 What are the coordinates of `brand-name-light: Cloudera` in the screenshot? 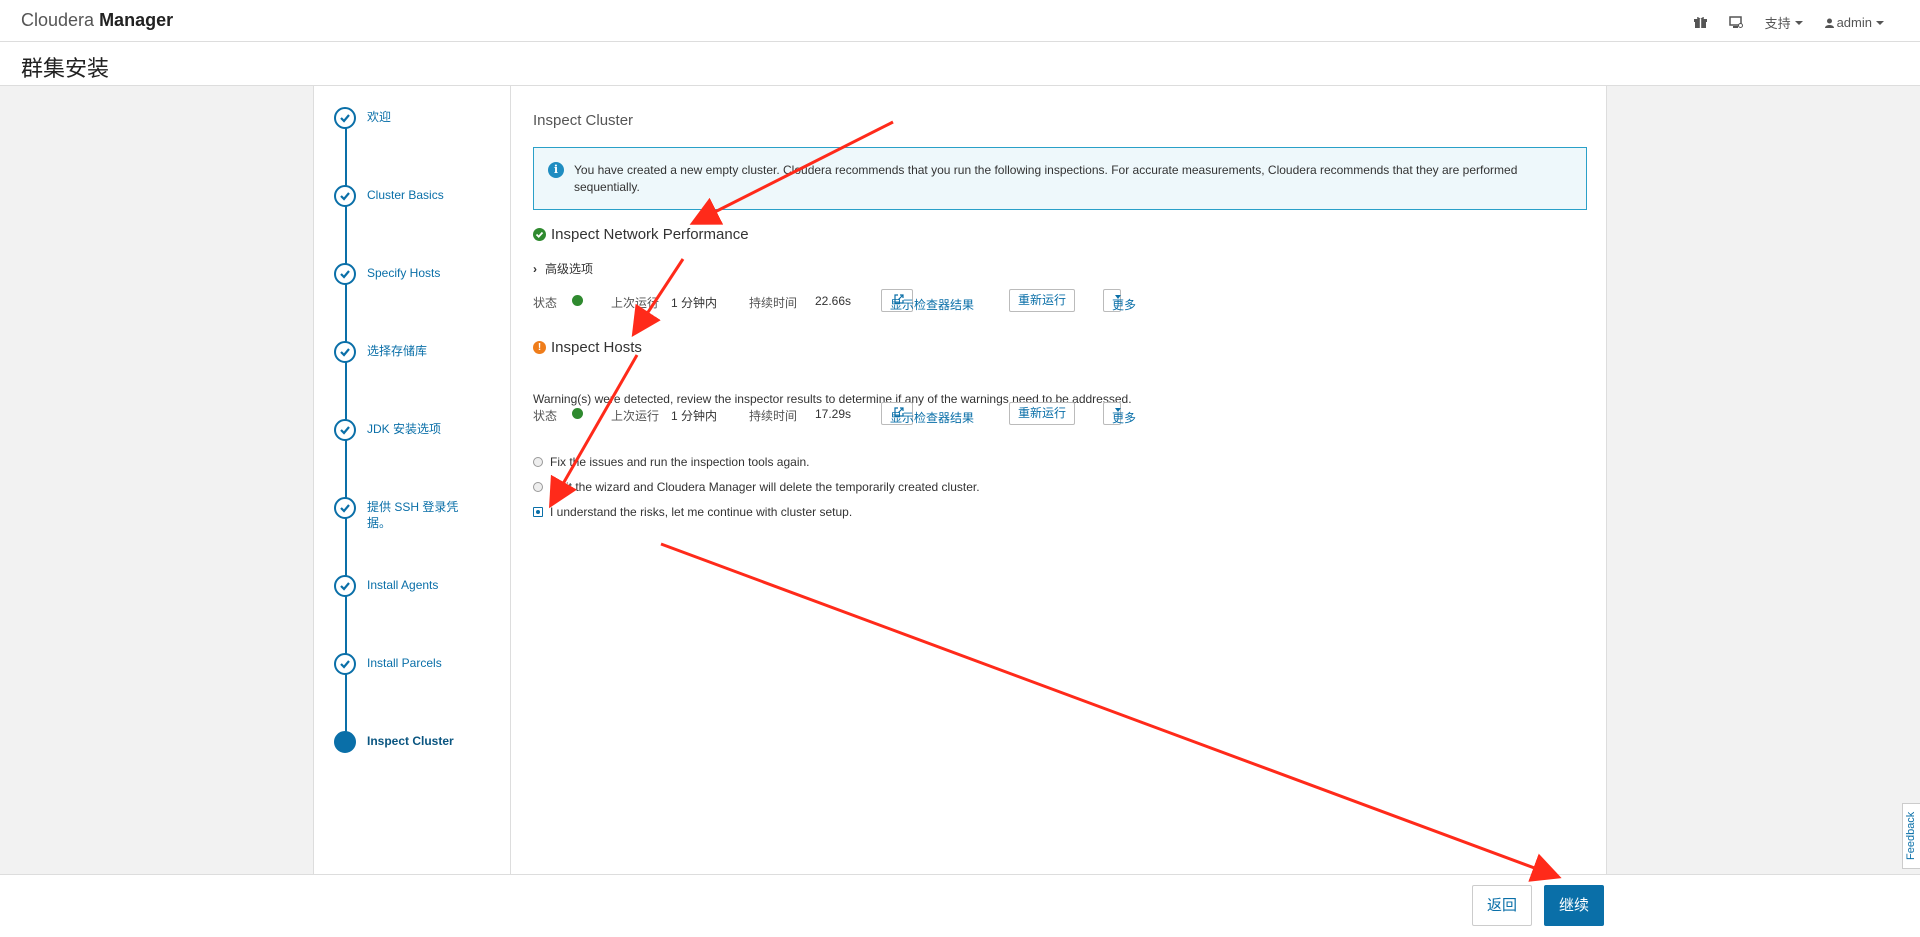 It's located at (58, 20).